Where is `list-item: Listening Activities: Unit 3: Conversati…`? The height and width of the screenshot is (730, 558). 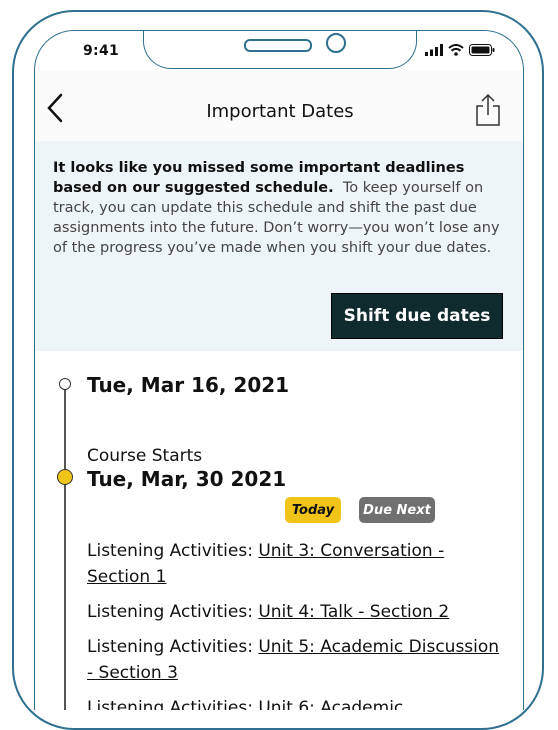
list-item: Listening Activities: Unit 3: Conversati… is located at coordinates (297, 564).